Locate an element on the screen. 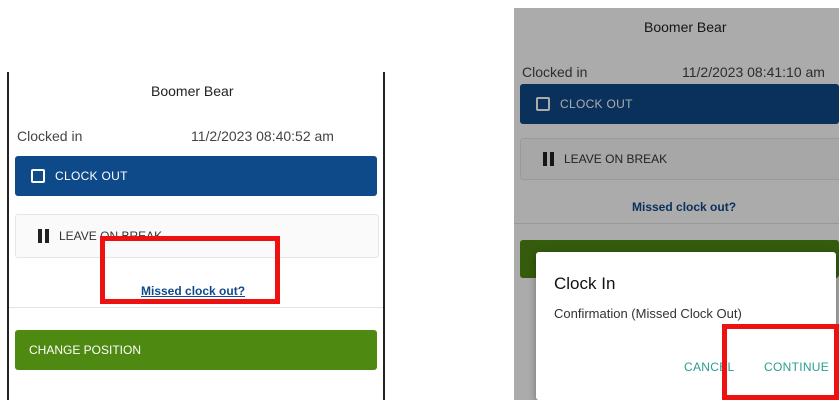 This screenshot has height=400, width=839. change-position-label: CHANGE POSITION is located at coordinates (85, 350).